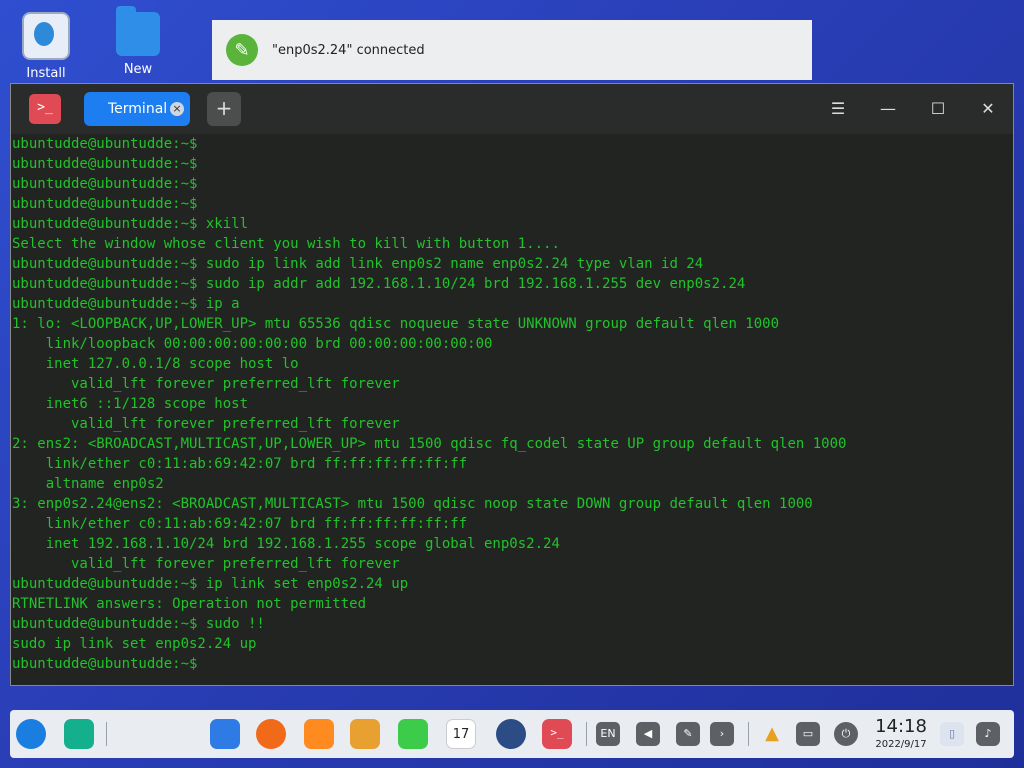  What do you see at coordinates (838, 109) in the screenshot?
I see `menu-button: ☰` at bounding box center [838, 109].